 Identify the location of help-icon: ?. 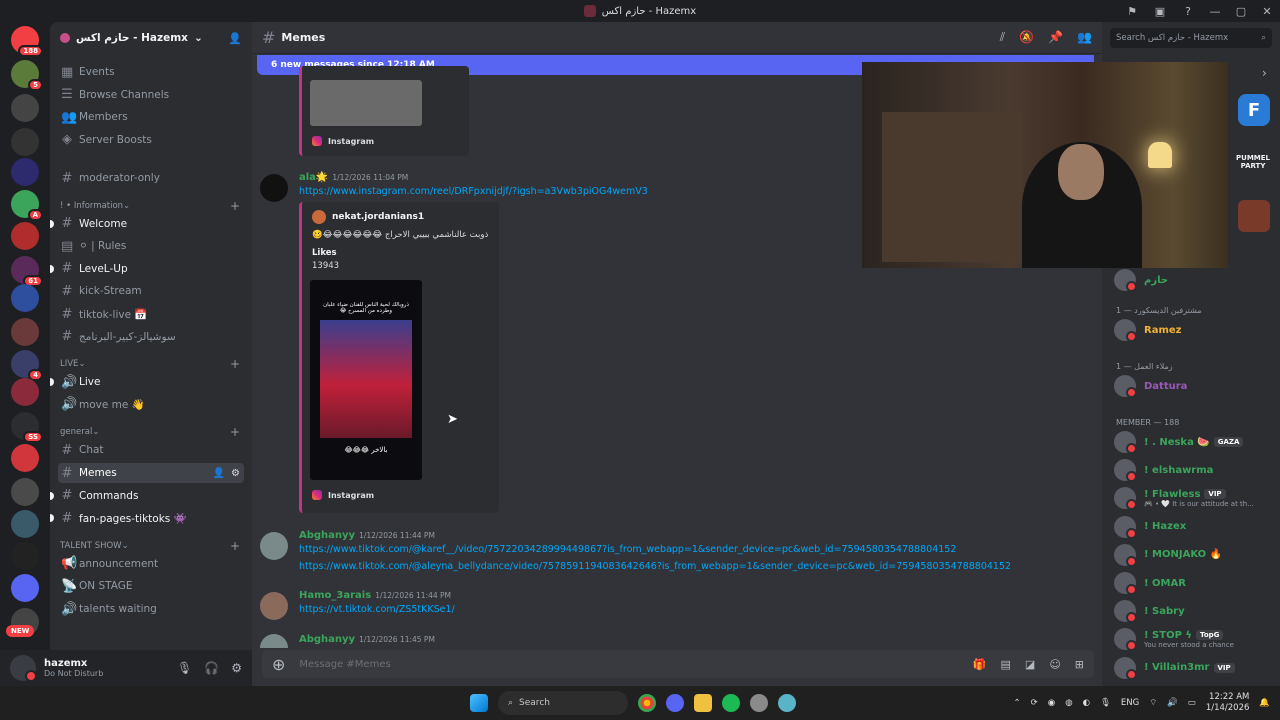
(1188, 11).